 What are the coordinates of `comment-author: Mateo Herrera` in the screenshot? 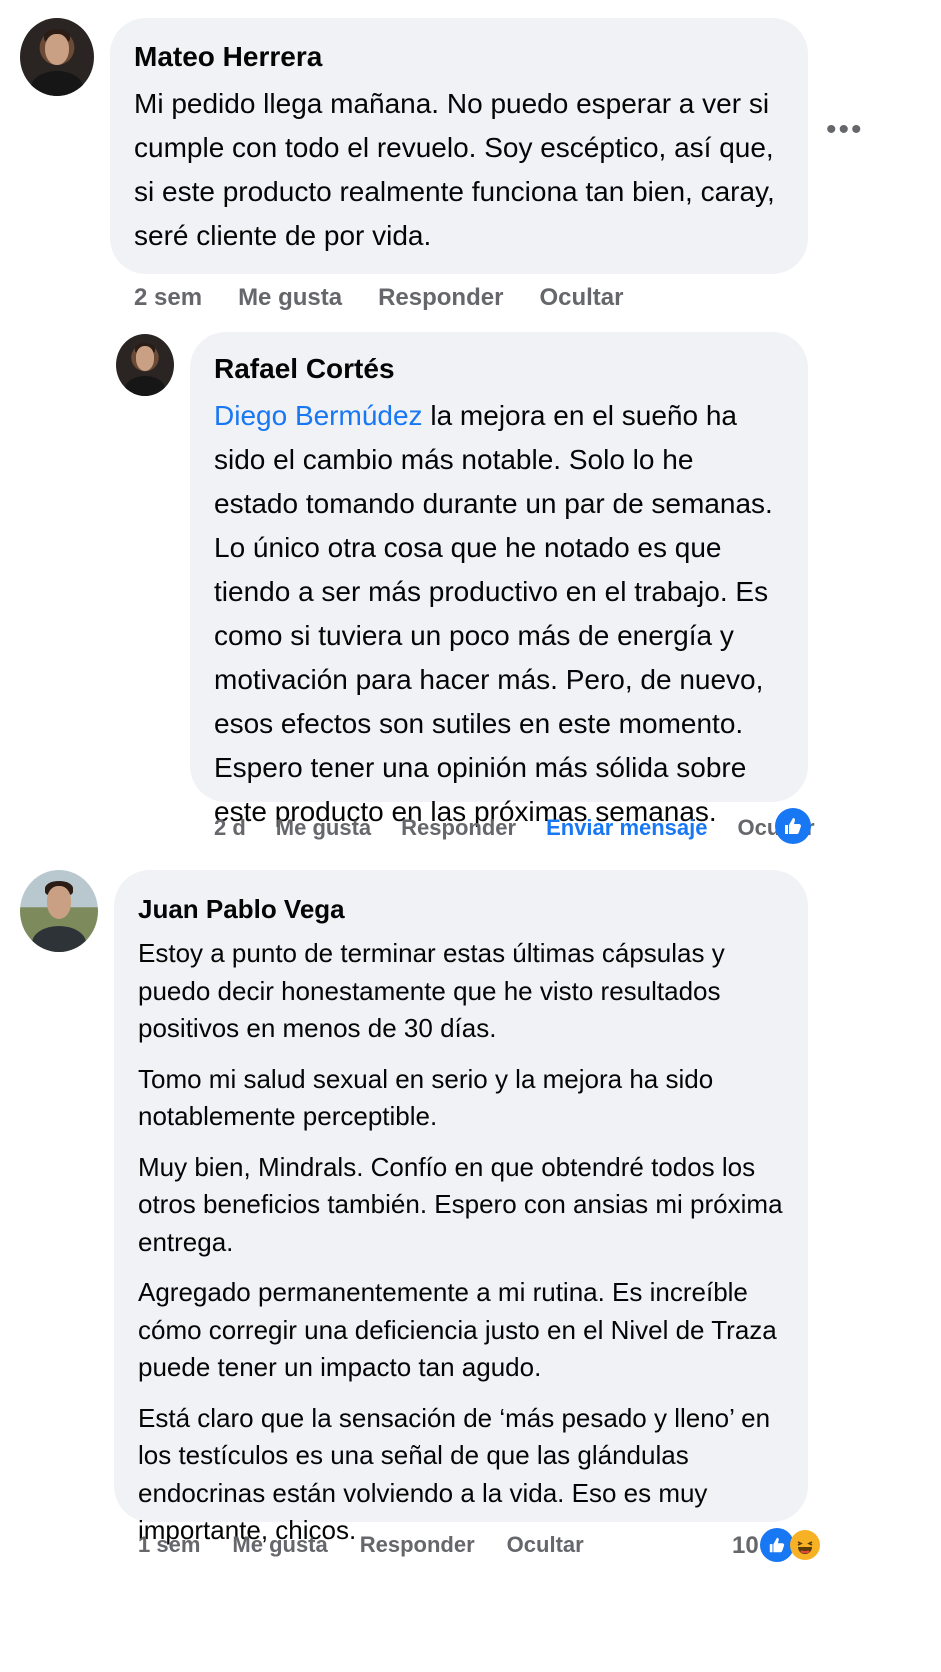 It's located at (459, 57).